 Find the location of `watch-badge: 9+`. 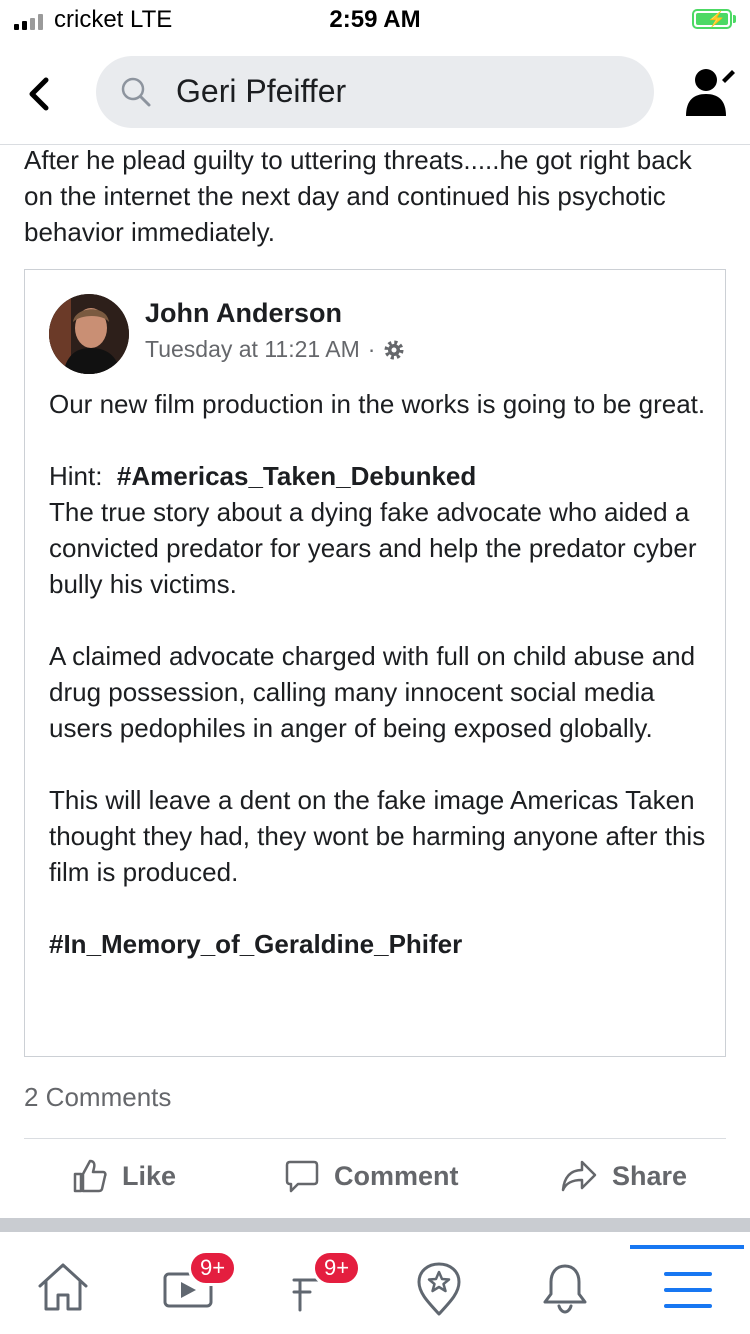

watch-badge: 9+ is located at coordinates (213, 1268).